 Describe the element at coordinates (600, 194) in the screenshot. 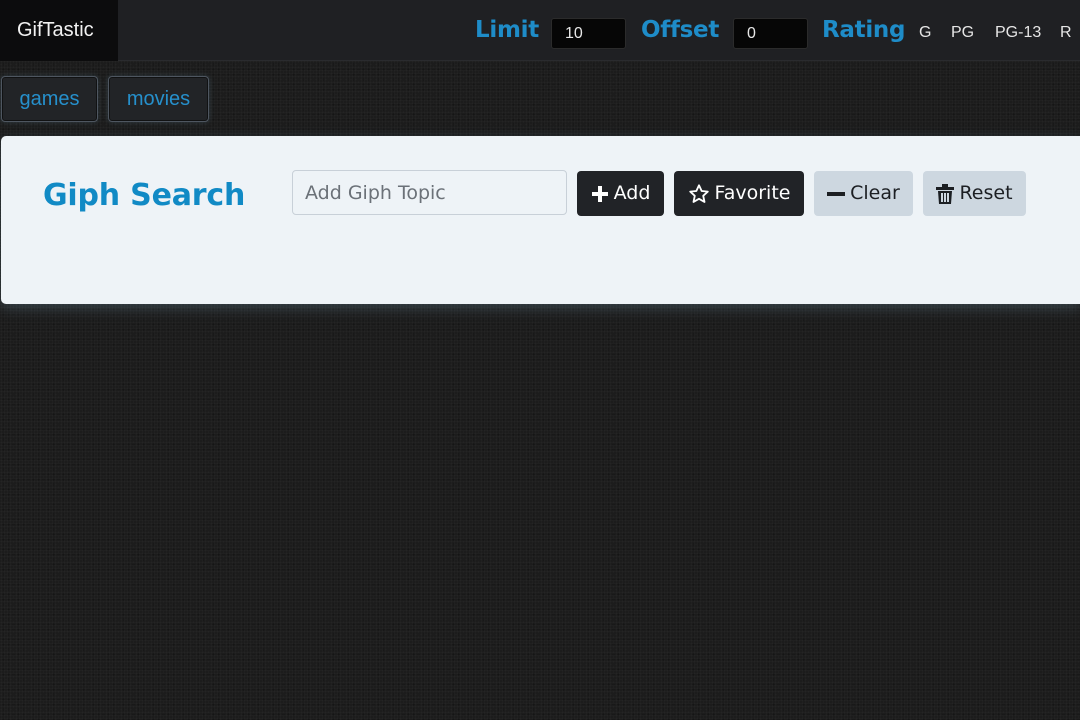

I see `plus-icon` at that location.